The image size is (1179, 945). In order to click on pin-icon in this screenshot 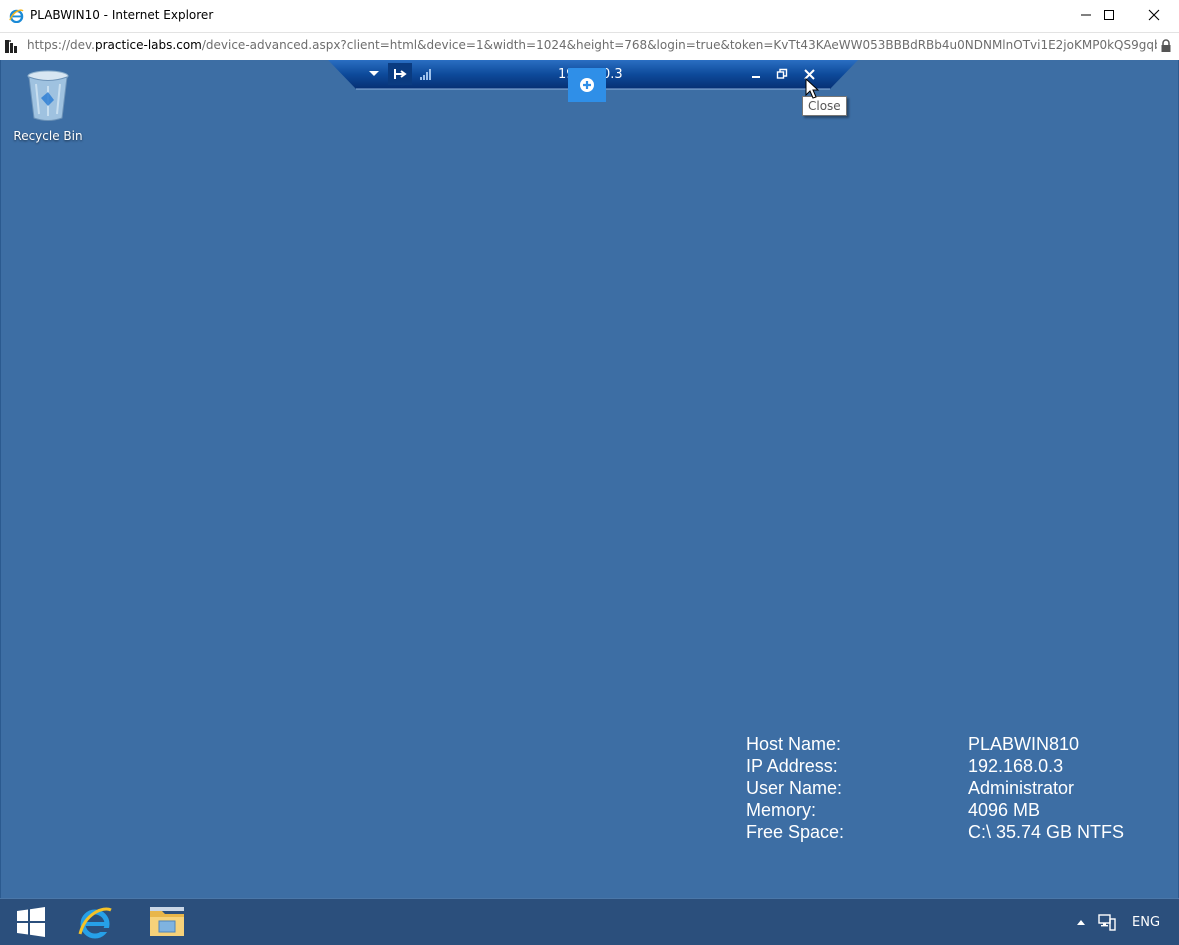, I will do `click(400, 74)`.